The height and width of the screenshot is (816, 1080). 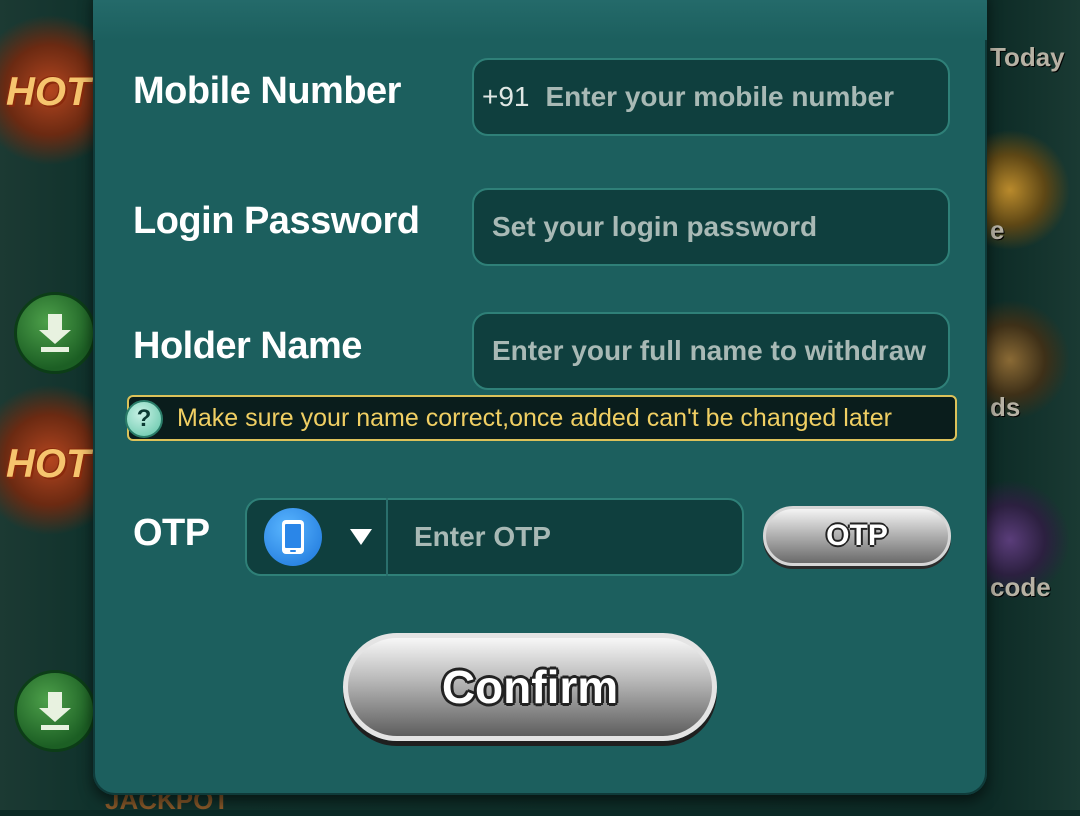 I want to click on question-icon: ?, so click(x=144, y=419).